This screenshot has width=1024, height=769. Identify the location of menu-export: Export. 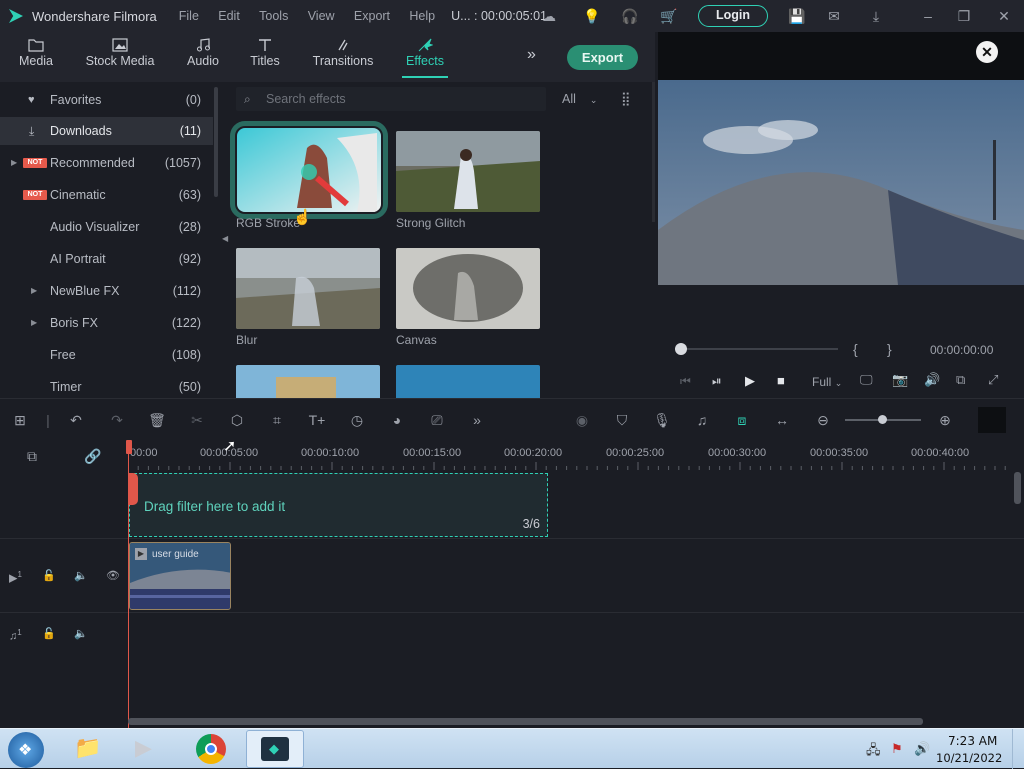
(372, 16).